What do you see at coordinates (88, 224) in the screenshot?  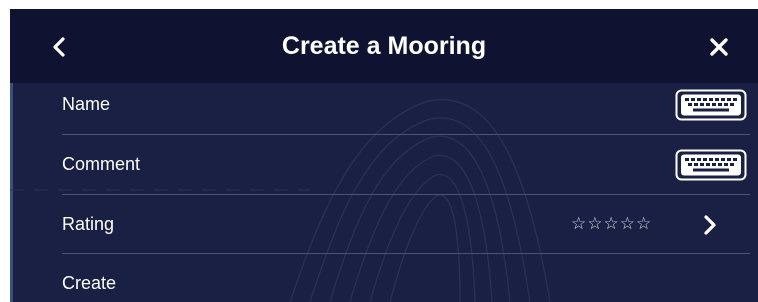 I see `rating-label: Rating` at bounding box center [88, 224].